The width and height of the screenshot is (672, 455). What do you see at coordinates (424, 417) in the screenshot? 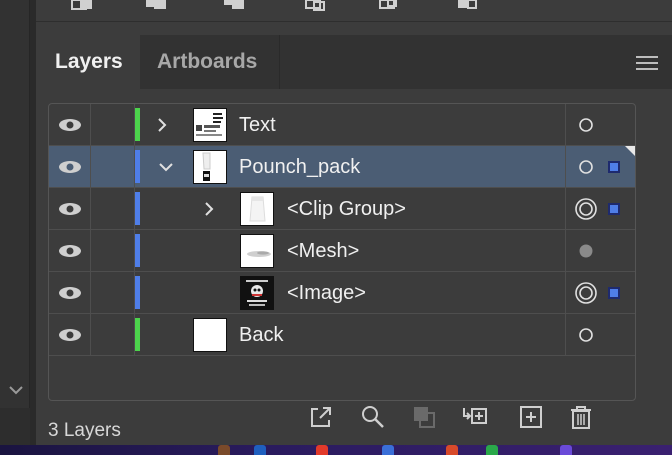
I see `make-clipping-mask-icon` at bounding box center [424, 417].